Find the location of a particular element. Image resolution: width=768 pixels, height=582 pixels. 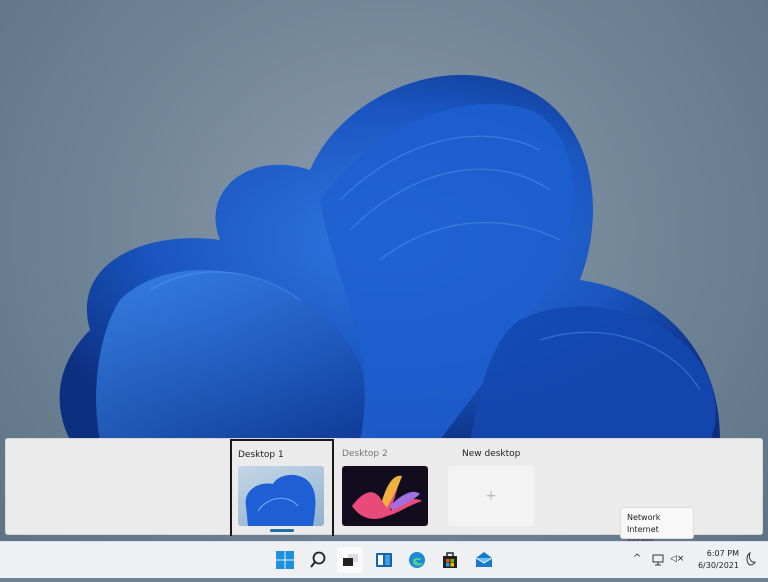

clock-date: 6/30/2021 is located at coordinates (718, 565).